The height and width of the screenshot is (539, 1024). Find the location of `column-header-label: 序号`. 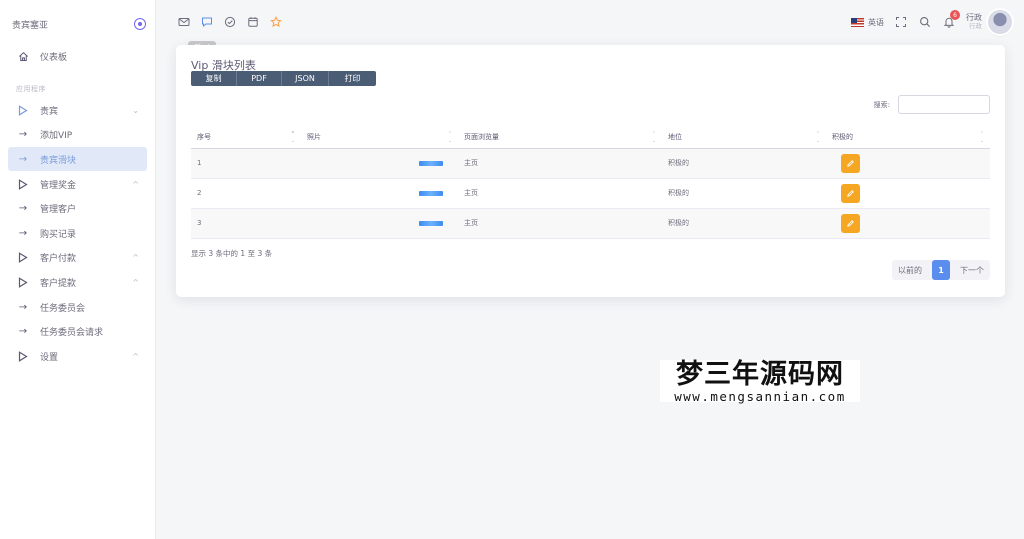

column-header-label: 序号 is located at coordinates (204, 136).